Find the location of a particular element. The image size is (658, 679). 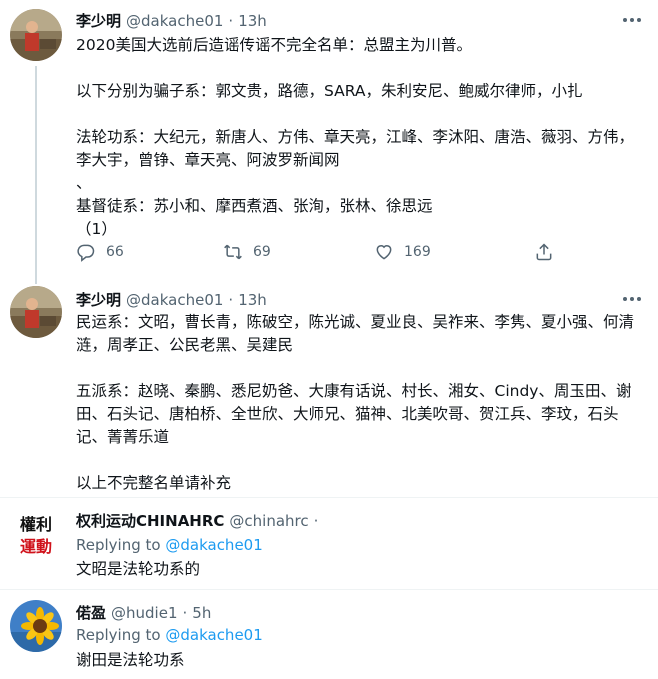

share-button is located at coordinates (544, 252).